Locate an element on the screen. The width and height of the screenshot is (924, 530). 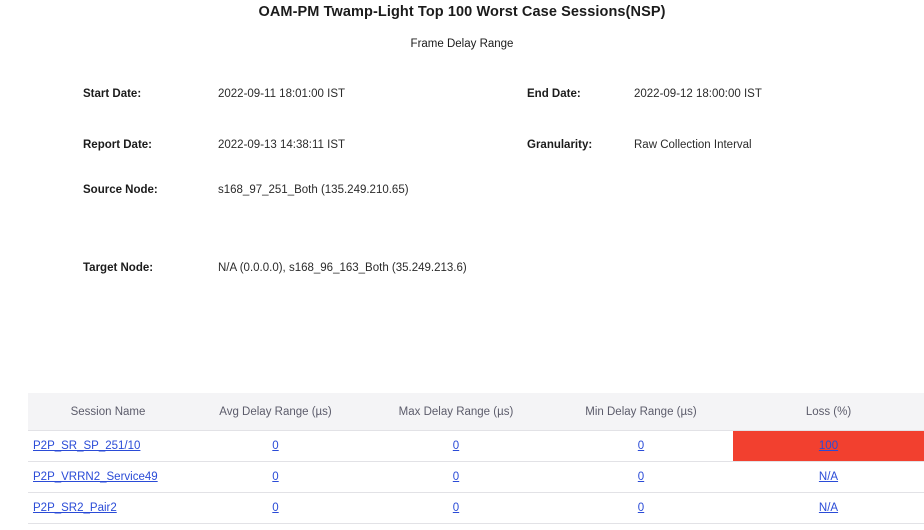
end-date-value: 2022-09-12 18:00:00 IST is located at coordinates (698, 94).